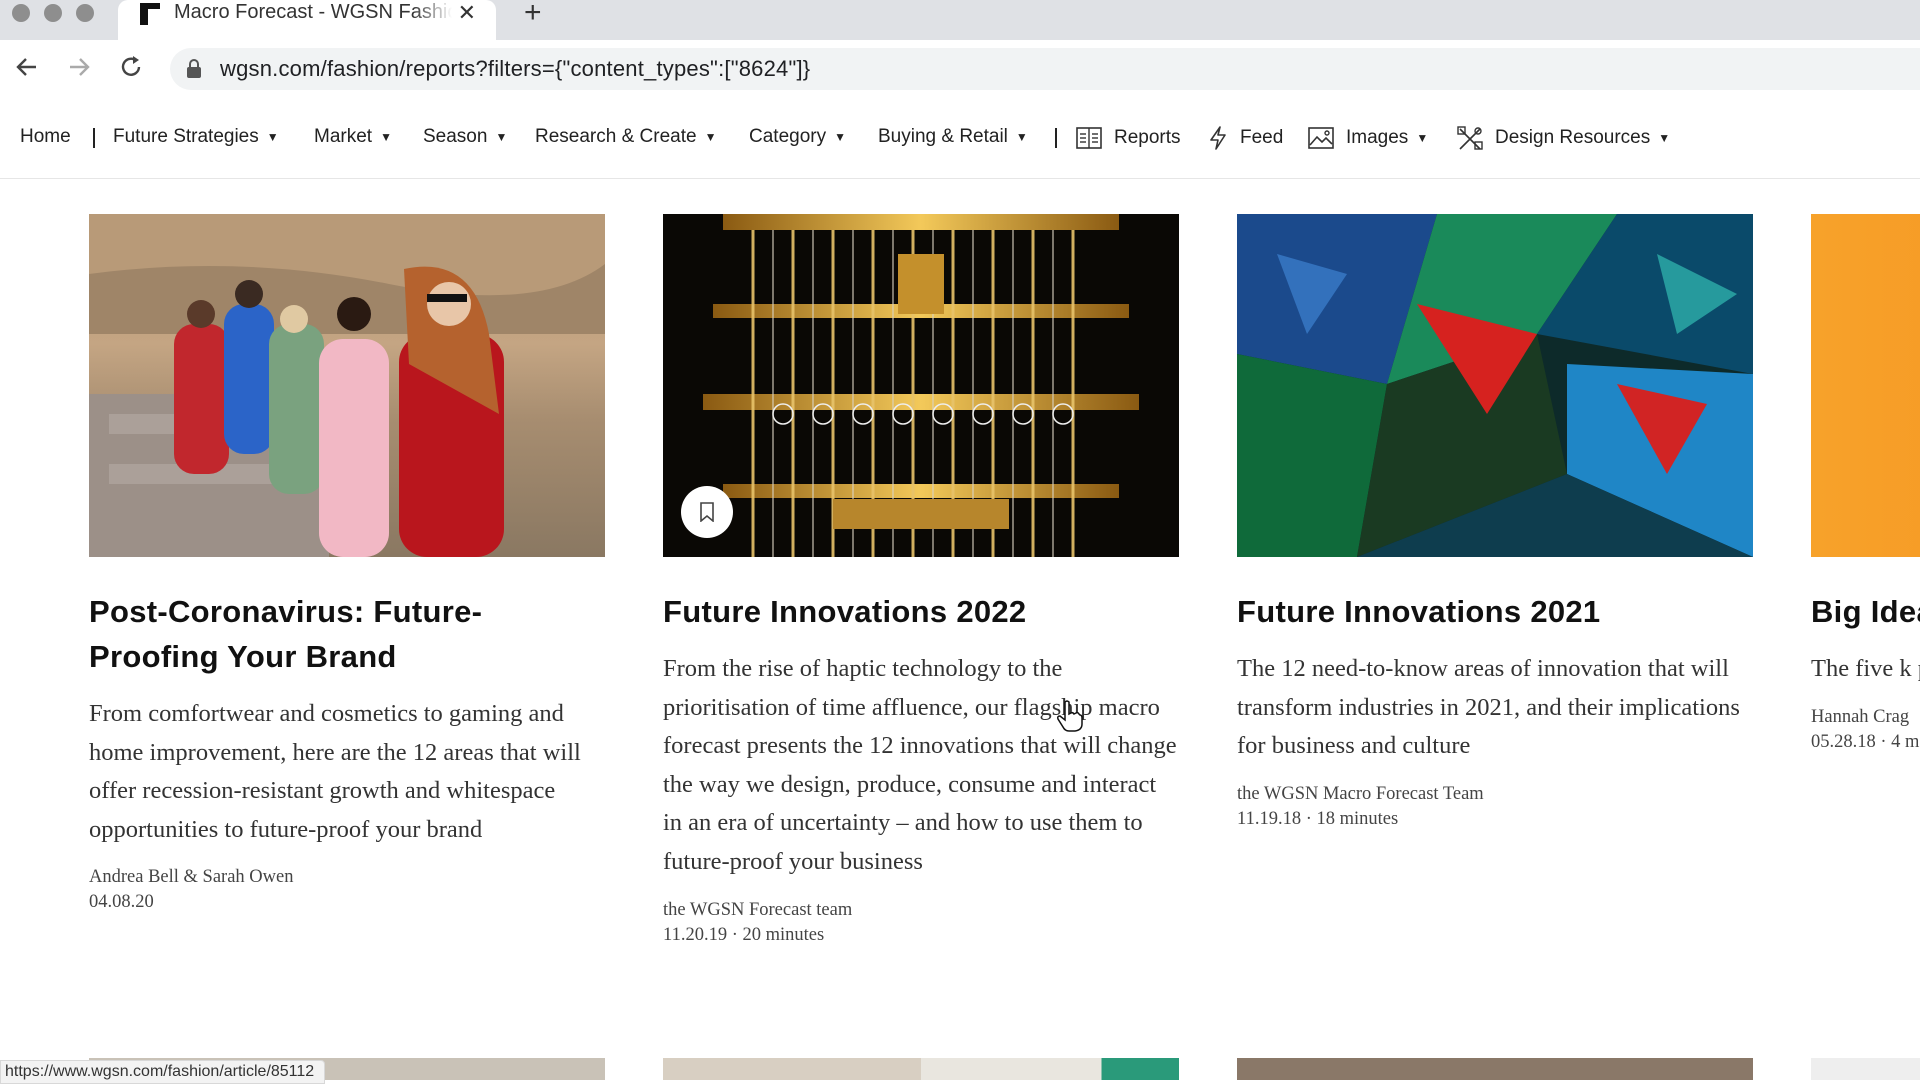 The image size is (1920, 1084). Describe the element at coordinates (960, 20) in the screenshot. I see `browser-tab-bar: Macro Forecast - WGSN Fashion ✕ +` at that location.